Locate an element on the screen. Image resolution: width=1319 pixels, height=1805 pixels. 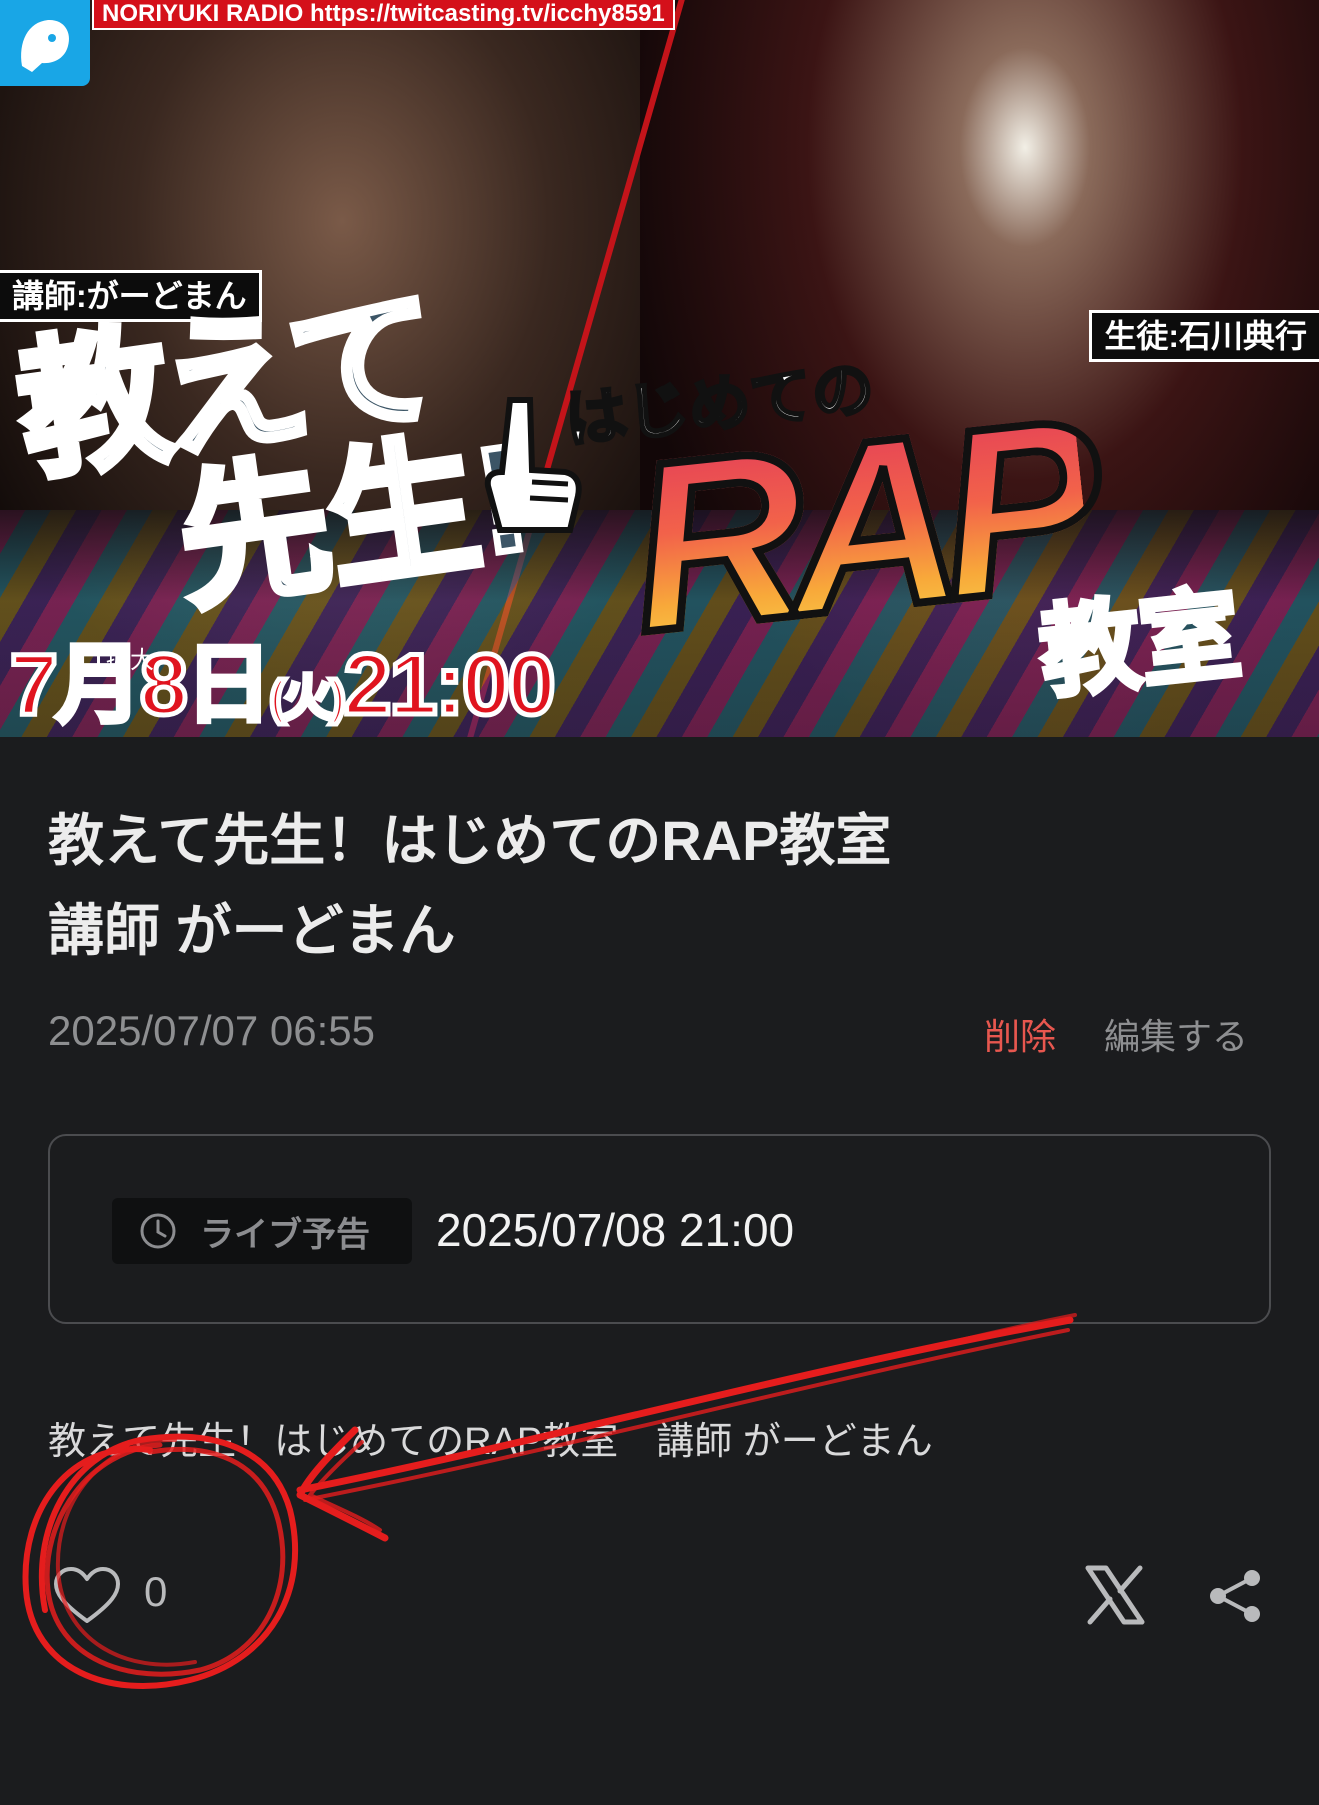
enlarge-label: 拡大 is located at coordinates (130, 659).